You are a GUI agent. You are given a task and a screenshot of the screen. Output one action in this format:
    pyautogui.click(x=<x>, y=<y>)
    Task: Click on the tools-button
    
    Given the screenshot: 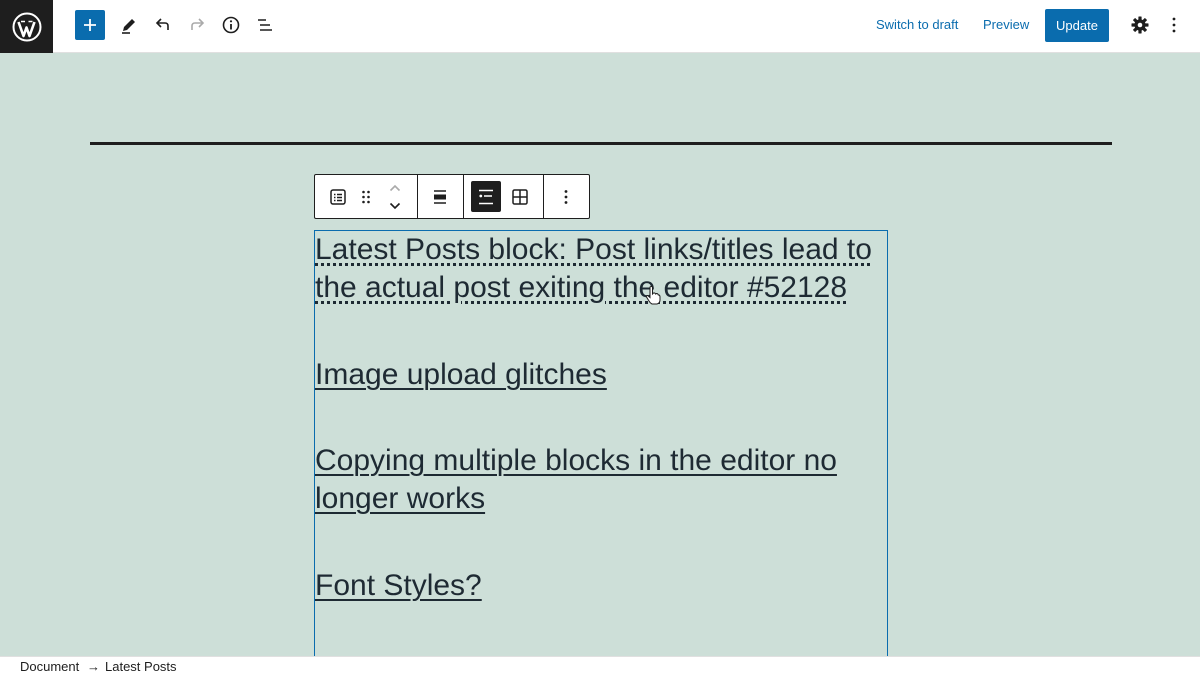 What is the action you would take?
    pyautogui.click(x=129, y=25)
    